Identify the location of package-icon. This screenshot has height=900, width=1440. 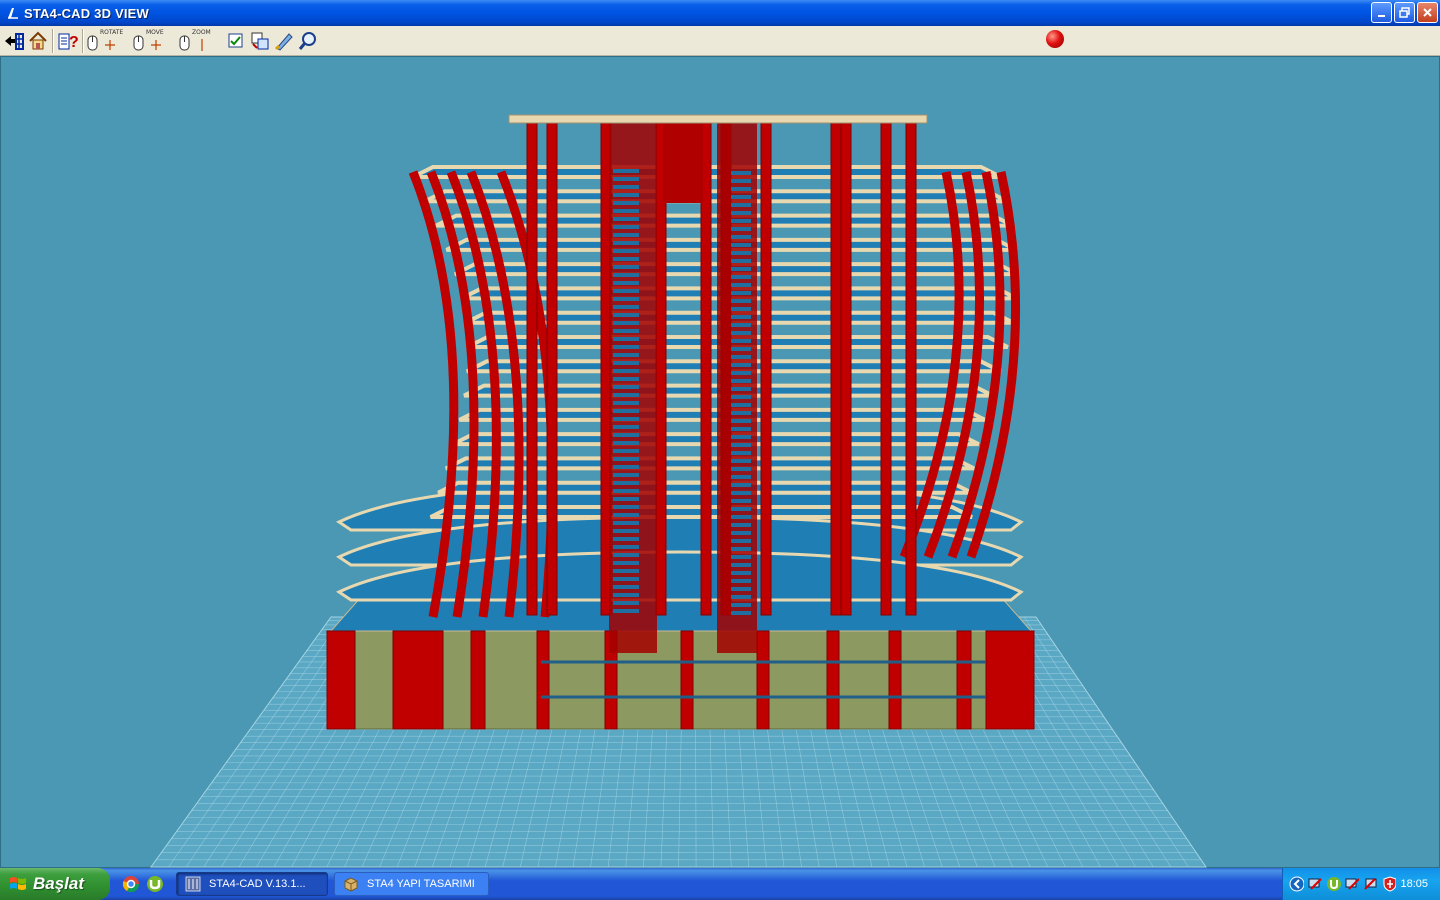
(351, 884).